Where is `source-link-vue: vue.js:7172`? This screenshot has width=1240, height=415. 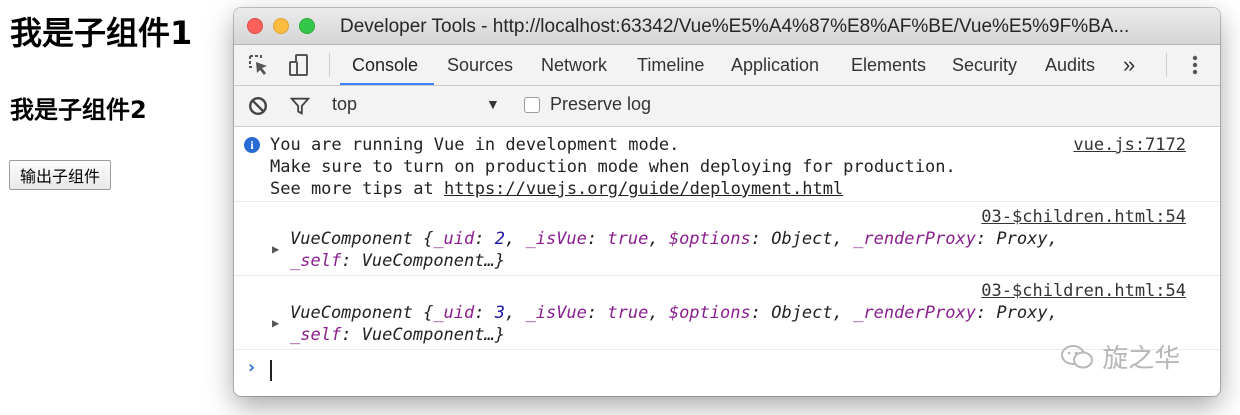
source-link-vue: vue.js:7172 is located at coordinates (1129, 145).